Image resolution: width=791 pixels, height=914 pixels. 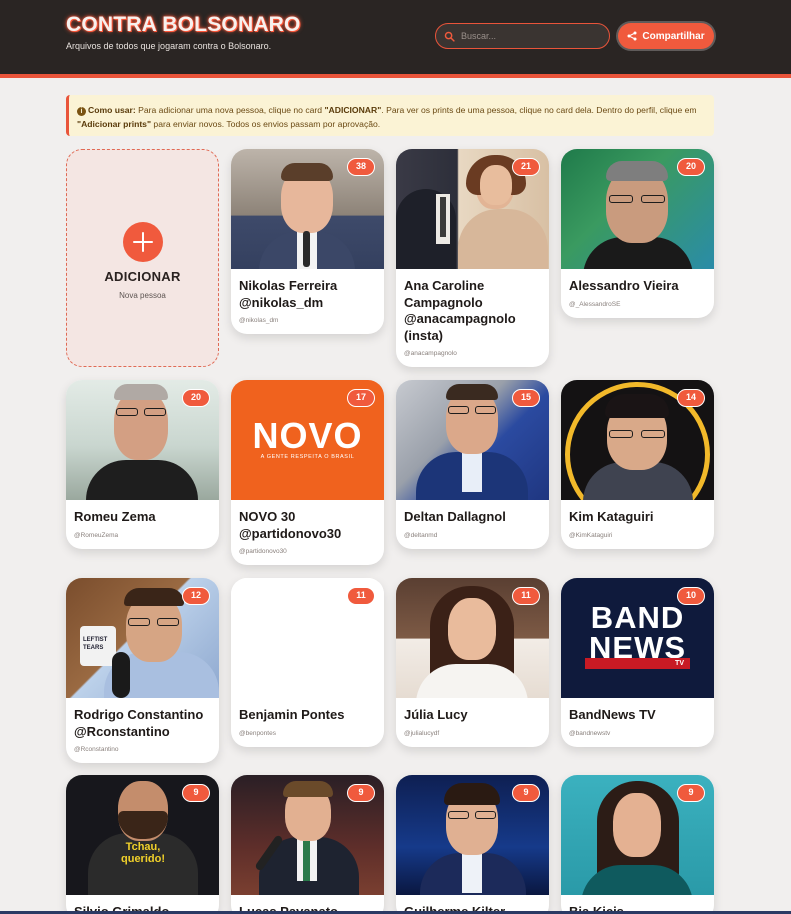 I want to click on person-card-guilherme: 9 Guilherme Kilter, so click(x=472, y=844).